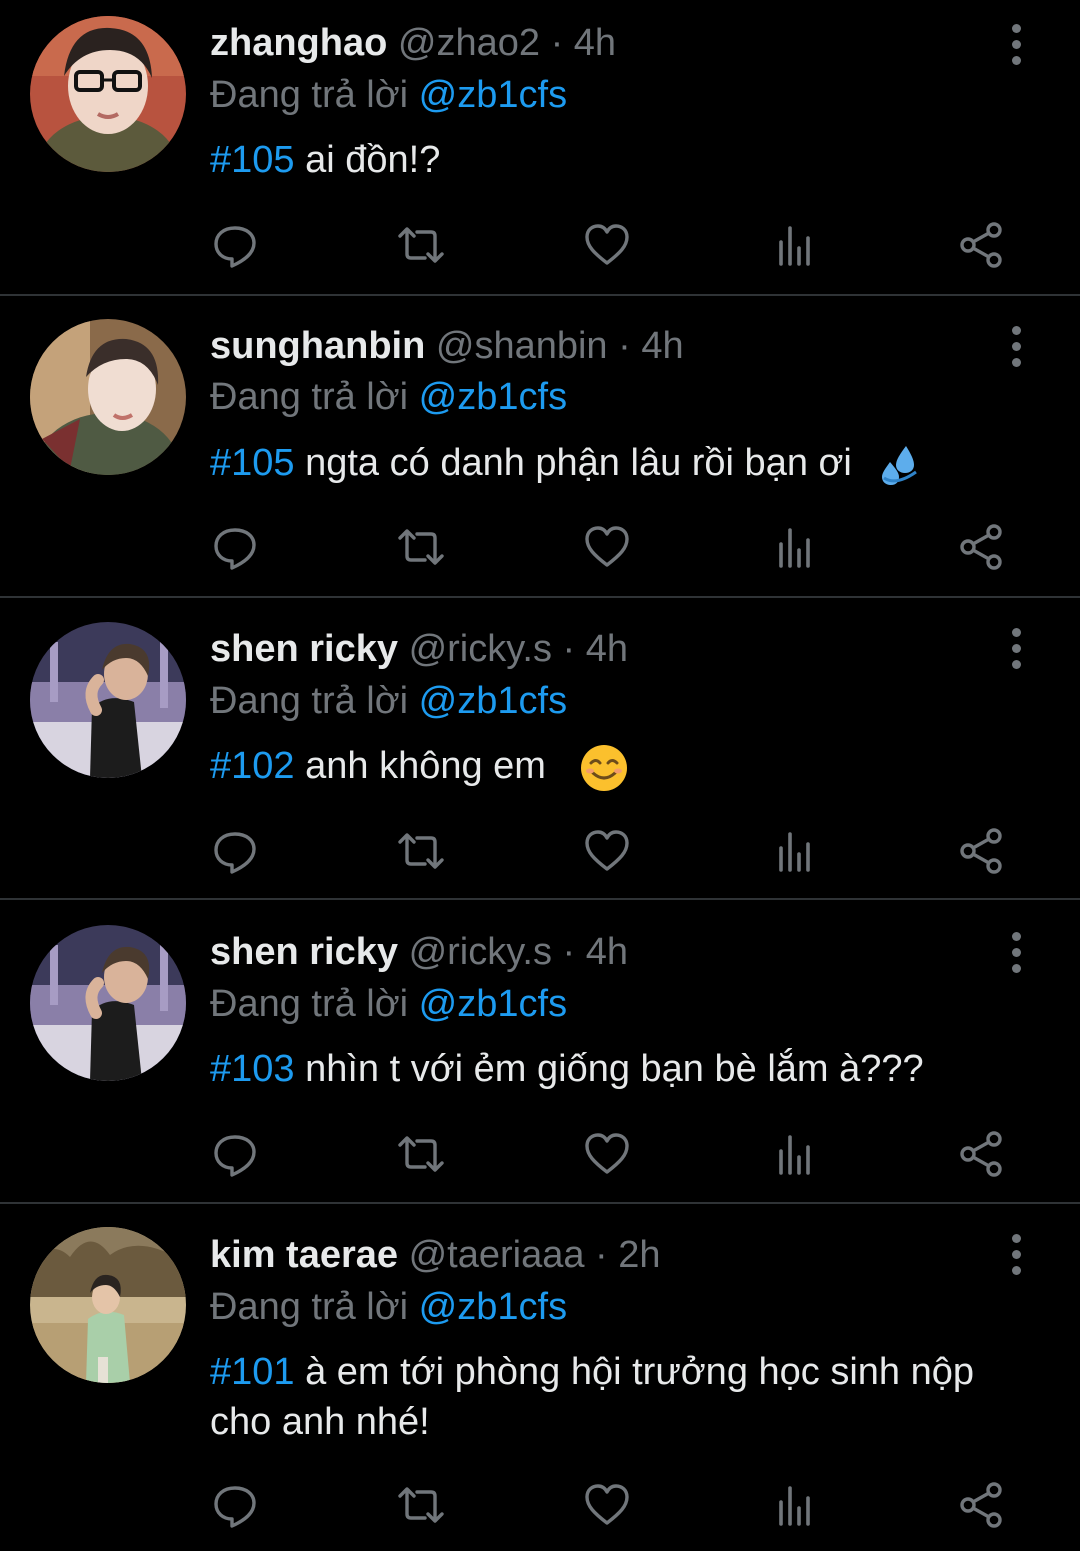 The height and width of the screenshot is (1551, 1080). I want to click on views-icon, so click(794, 852).